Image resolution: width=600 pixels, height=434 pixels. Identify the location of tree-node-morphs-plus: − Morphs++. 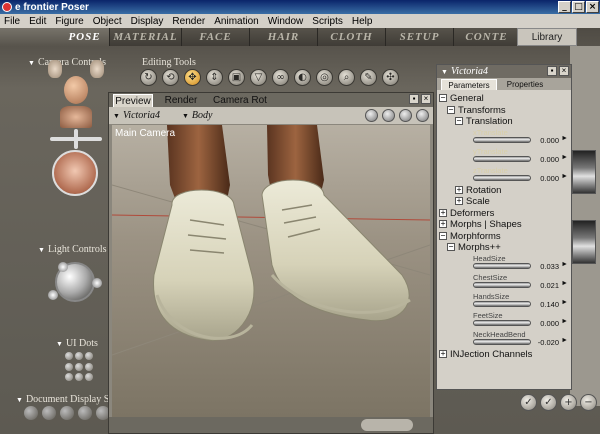
(504, 248).